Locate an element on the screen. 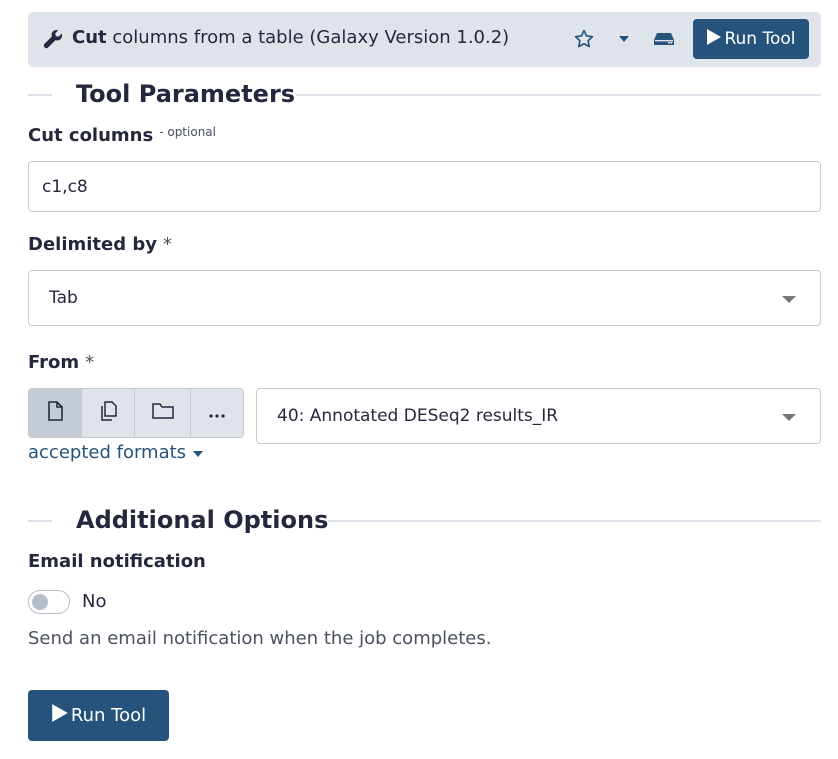 This screenshot has width=838, height=759. section-title: Tool Parameters is located at coordinates (186, 94).